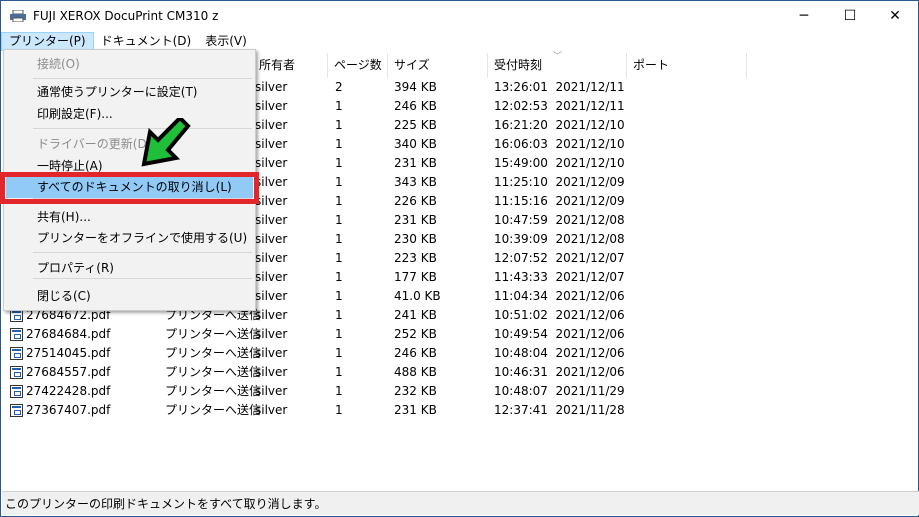  Describe the element at coordinates (290, 65) in the screenshot. I see `column-owner: 所有者` at that location.